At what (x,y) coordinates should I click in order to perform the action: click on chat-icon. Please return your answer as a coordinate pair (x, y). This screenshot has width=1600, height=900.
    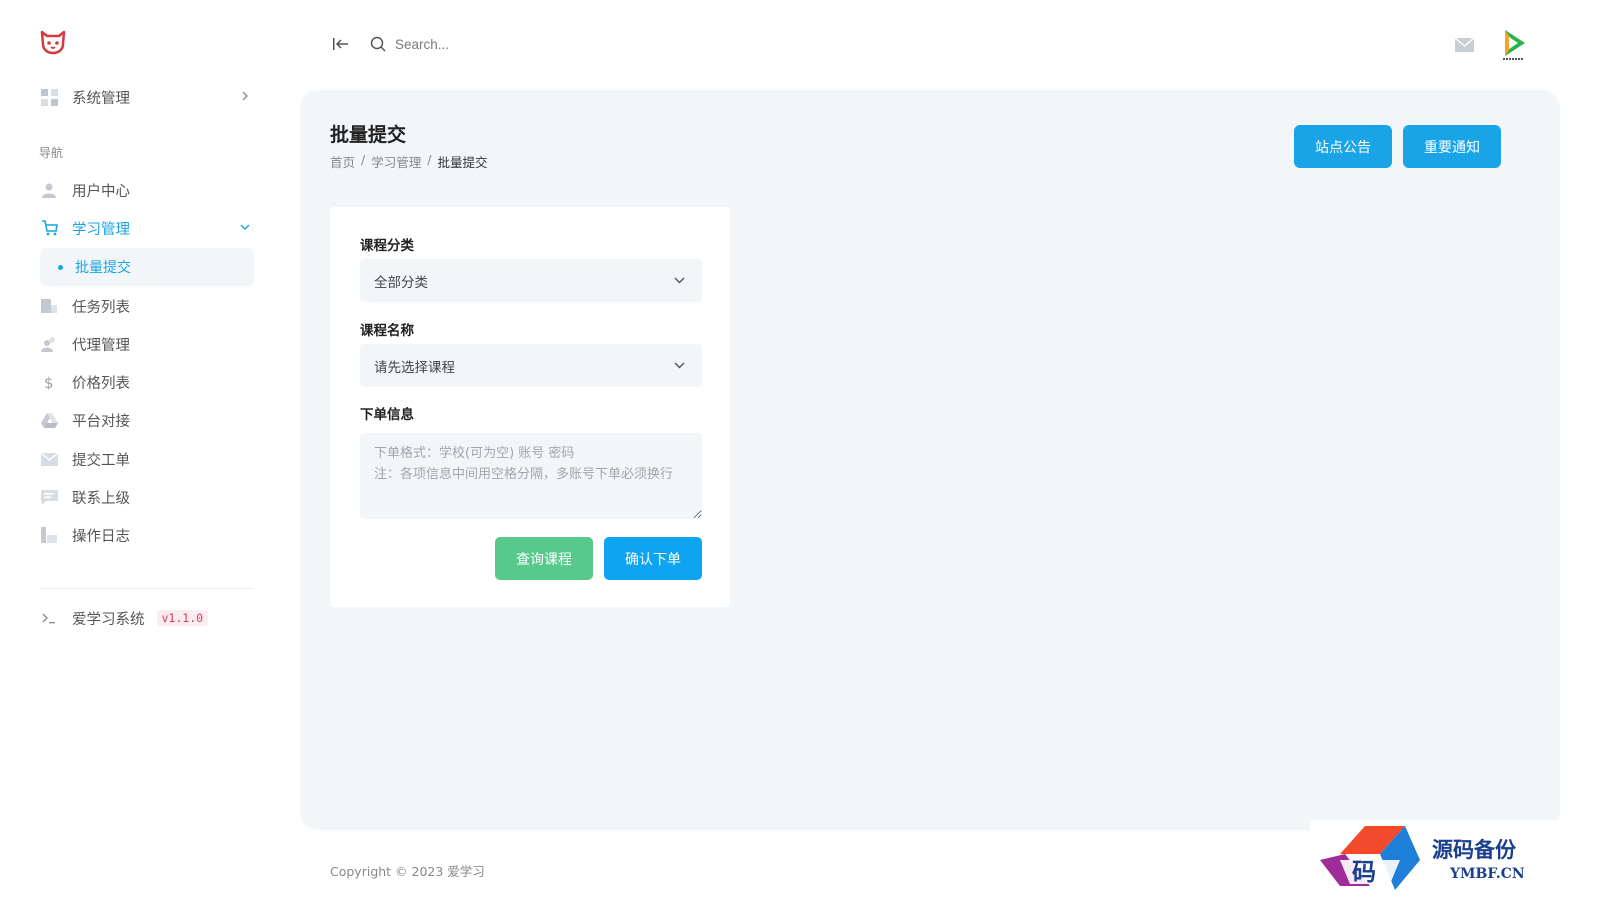
    Looking at the image, I should click on (49, 497).